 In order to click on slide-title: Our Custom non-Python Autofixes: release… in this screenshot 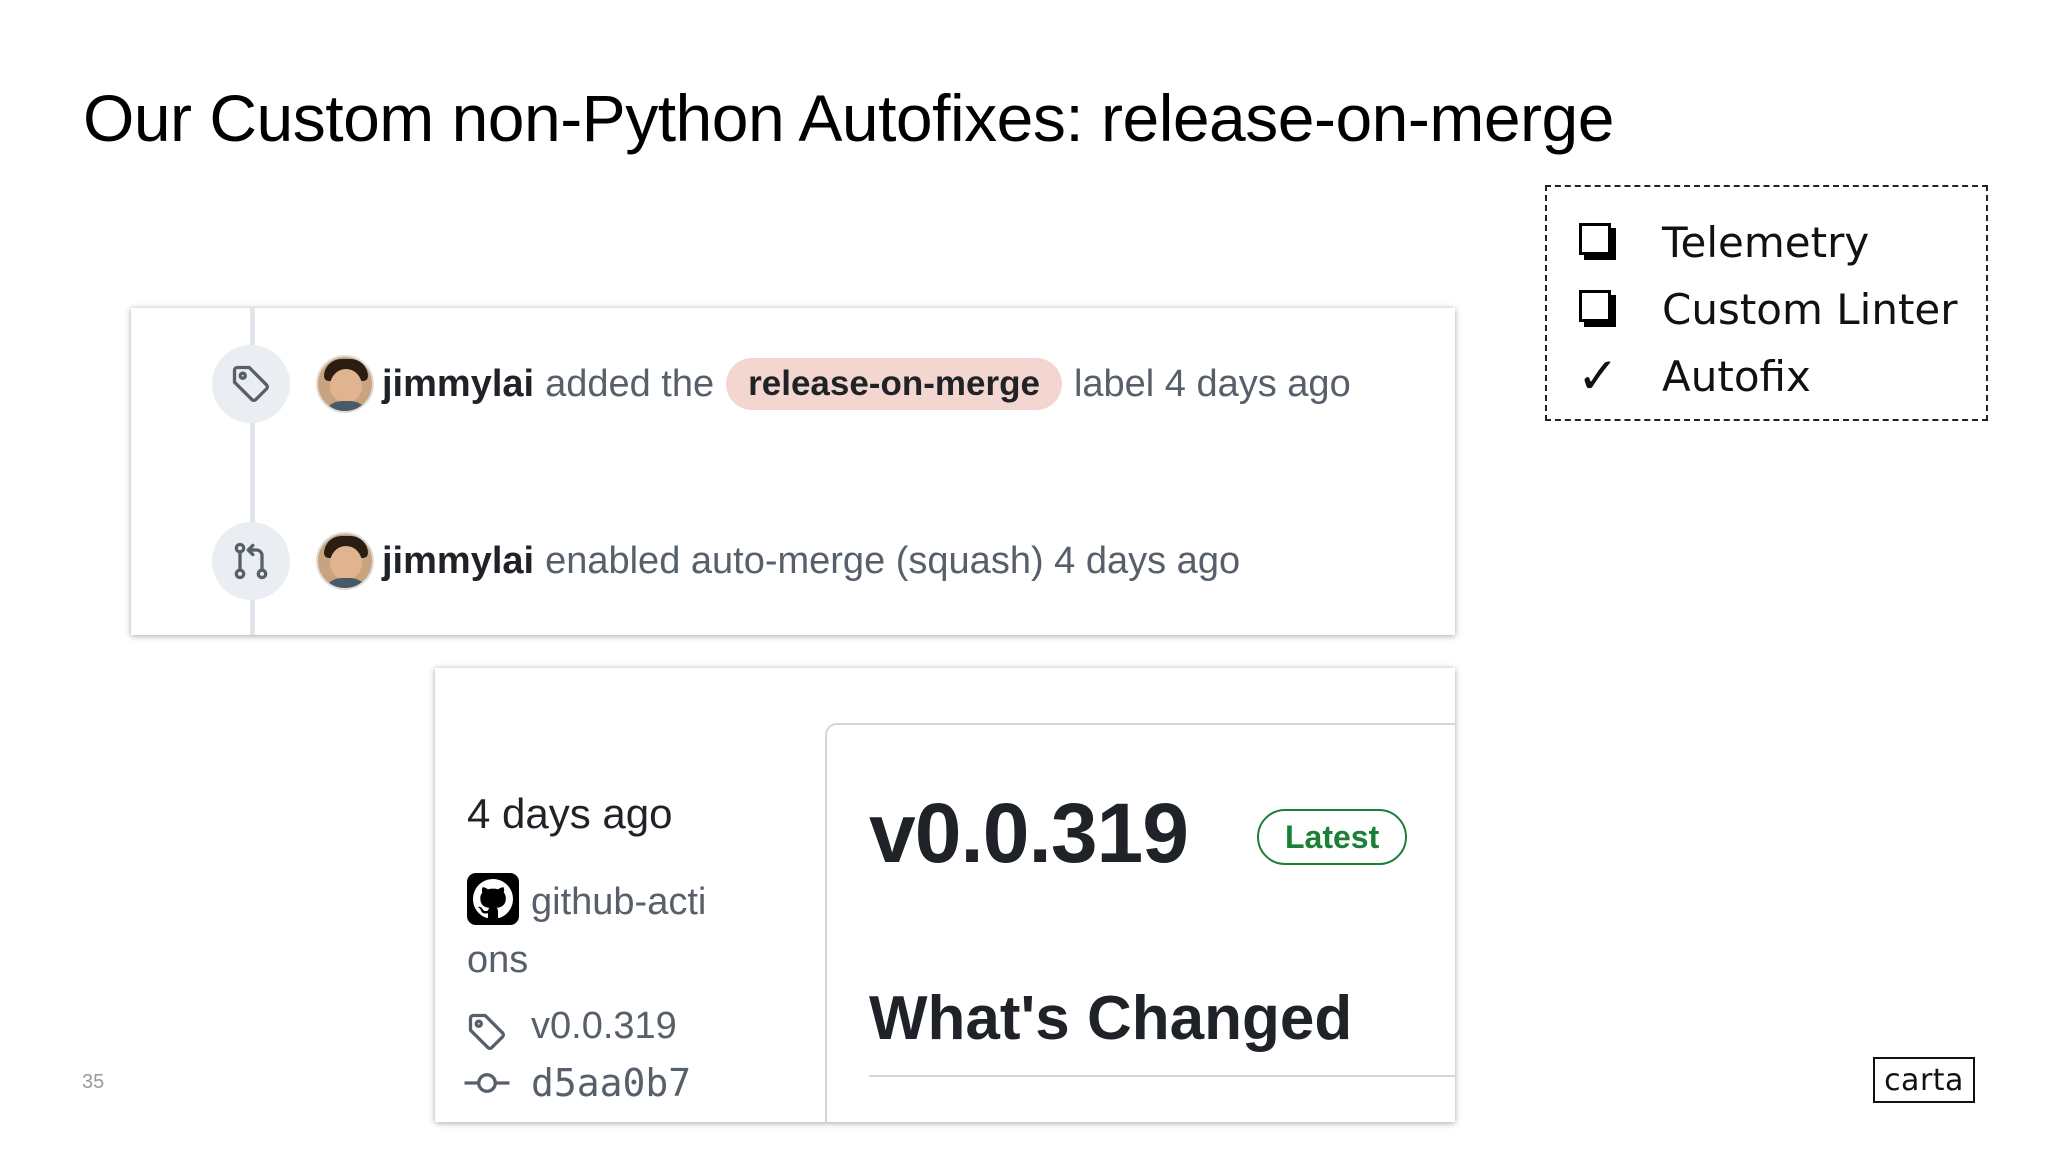, I will do `click(848, 118)`.